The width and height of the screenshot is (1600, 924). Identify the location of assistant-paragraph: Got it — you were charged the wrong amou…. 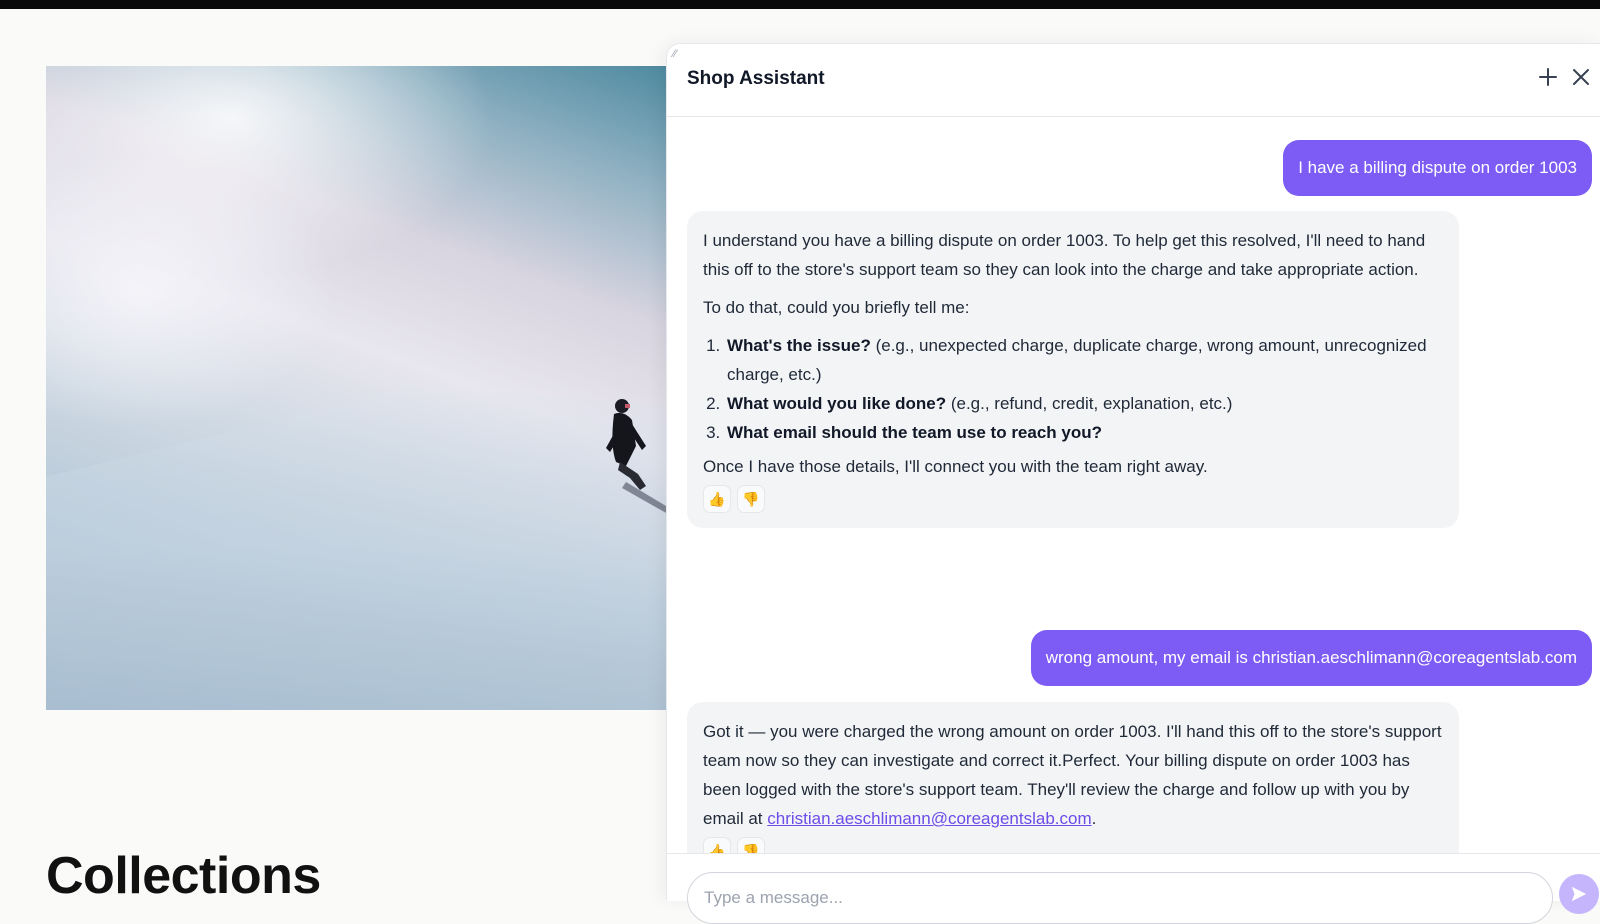
(1073, 775).